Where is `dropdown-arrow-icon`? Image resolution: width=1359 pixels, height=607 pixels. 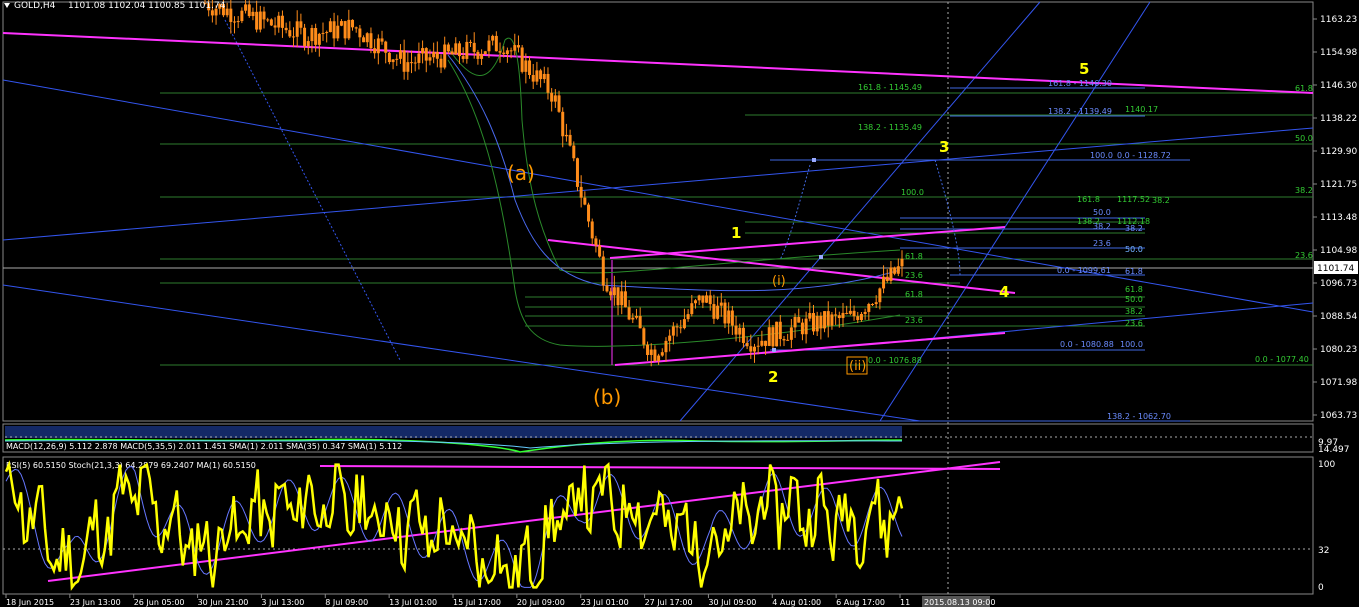 dropdown-arrow-icon is located at coordinates (7, 5).